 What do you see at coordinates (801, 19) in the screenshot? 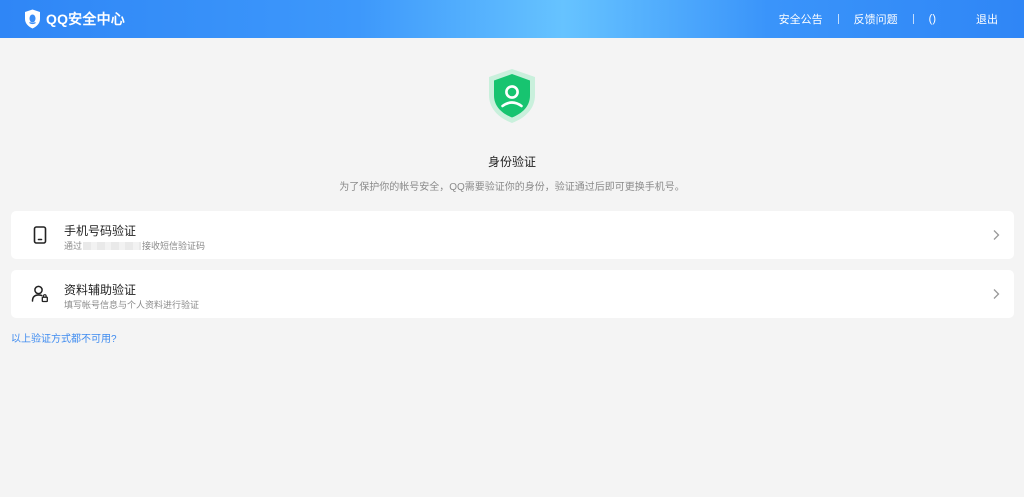
I see `nav-security-notice: 安全公告` at bounding box center [801, 19].